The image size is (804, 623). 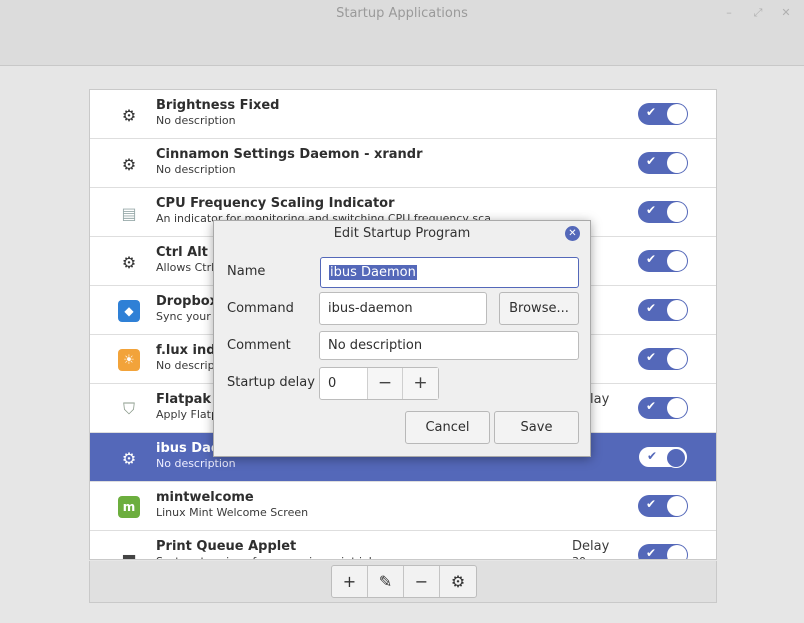 What do you see at coordinates (447, 427) in the screenshot?
I see `cancel-button: Cancel` at bounding box center [447, 427].